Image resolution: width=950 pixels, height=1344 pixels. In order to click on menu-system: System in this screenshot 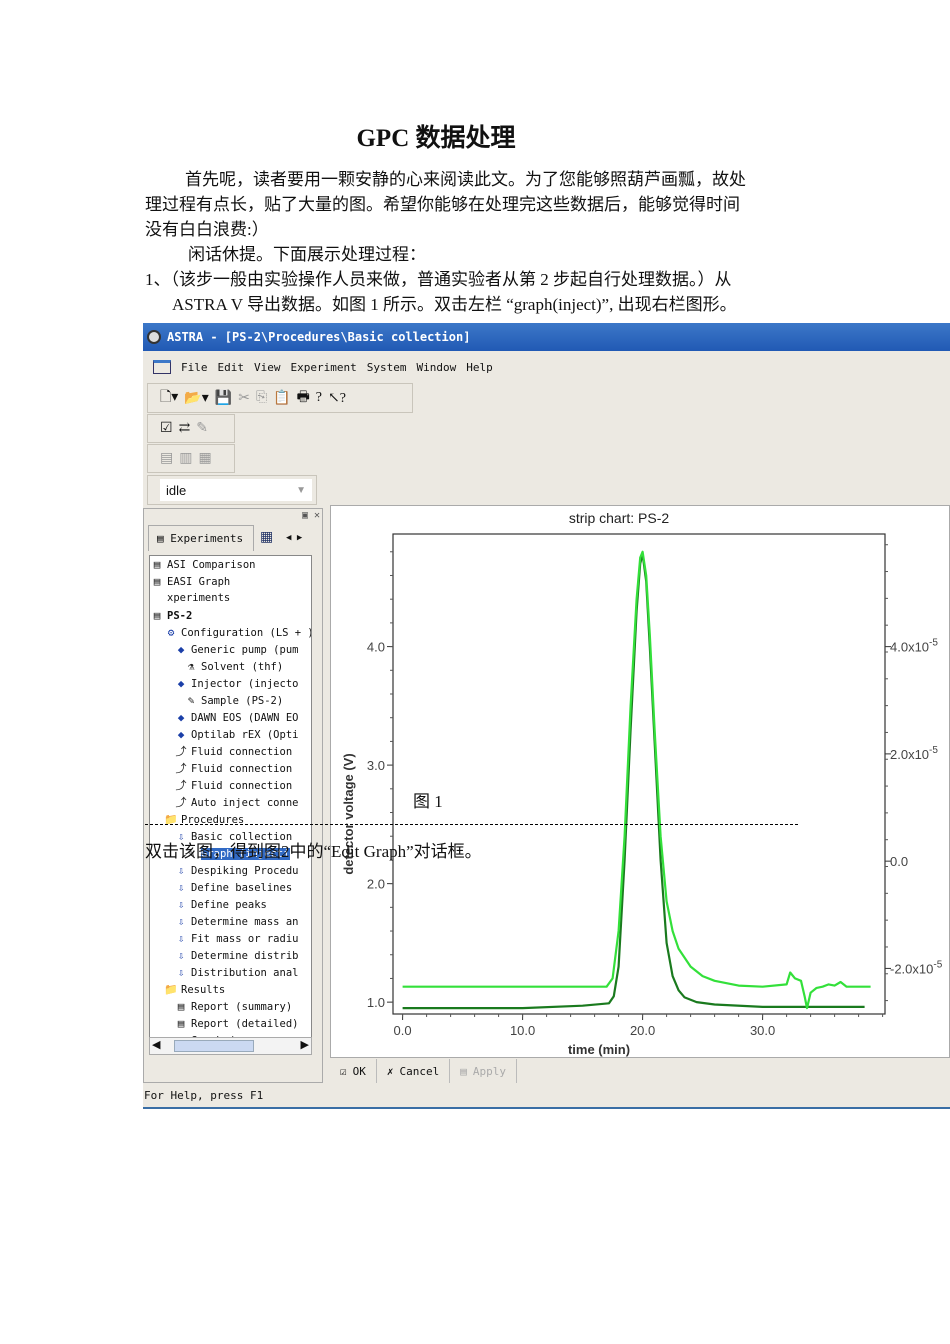, I will do `click(387, 367)`.